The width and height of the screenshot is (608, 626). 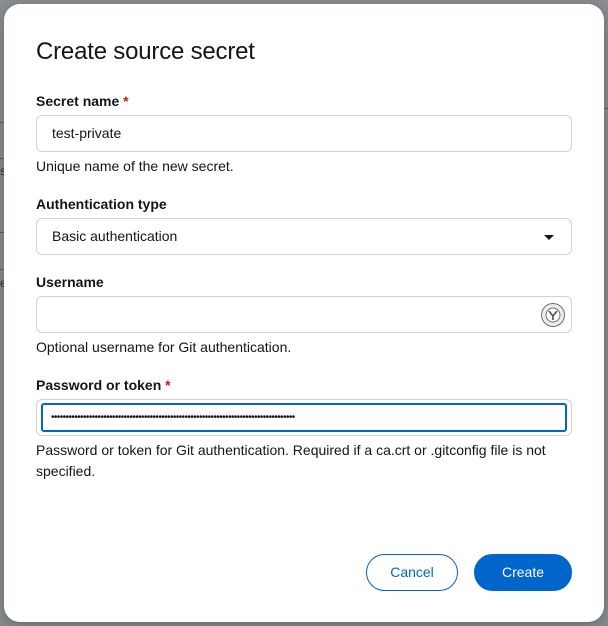 I want to click on caret-down-icon, so click(x=549, y=237).